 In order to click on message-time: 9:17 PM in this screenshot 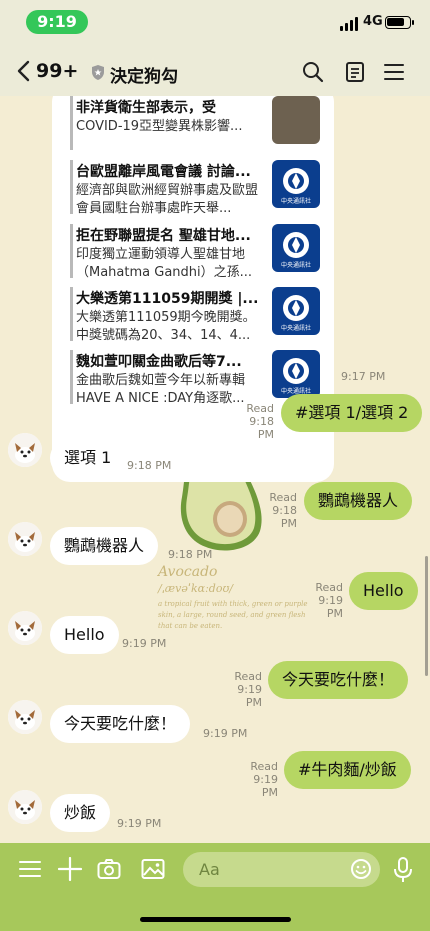, I will do `click(363, 376)`.